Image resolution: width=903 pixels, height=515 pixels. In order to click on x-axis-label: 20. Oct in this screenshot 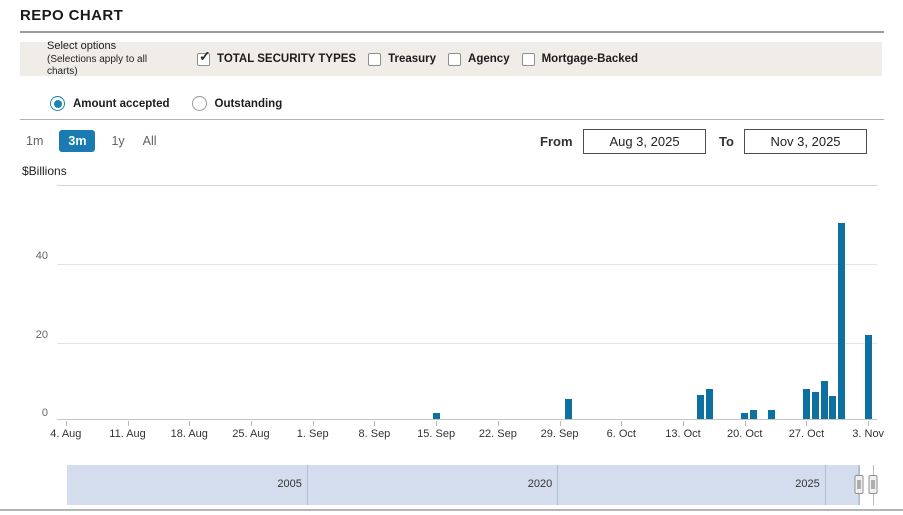, I will do `click(745, 434)`.